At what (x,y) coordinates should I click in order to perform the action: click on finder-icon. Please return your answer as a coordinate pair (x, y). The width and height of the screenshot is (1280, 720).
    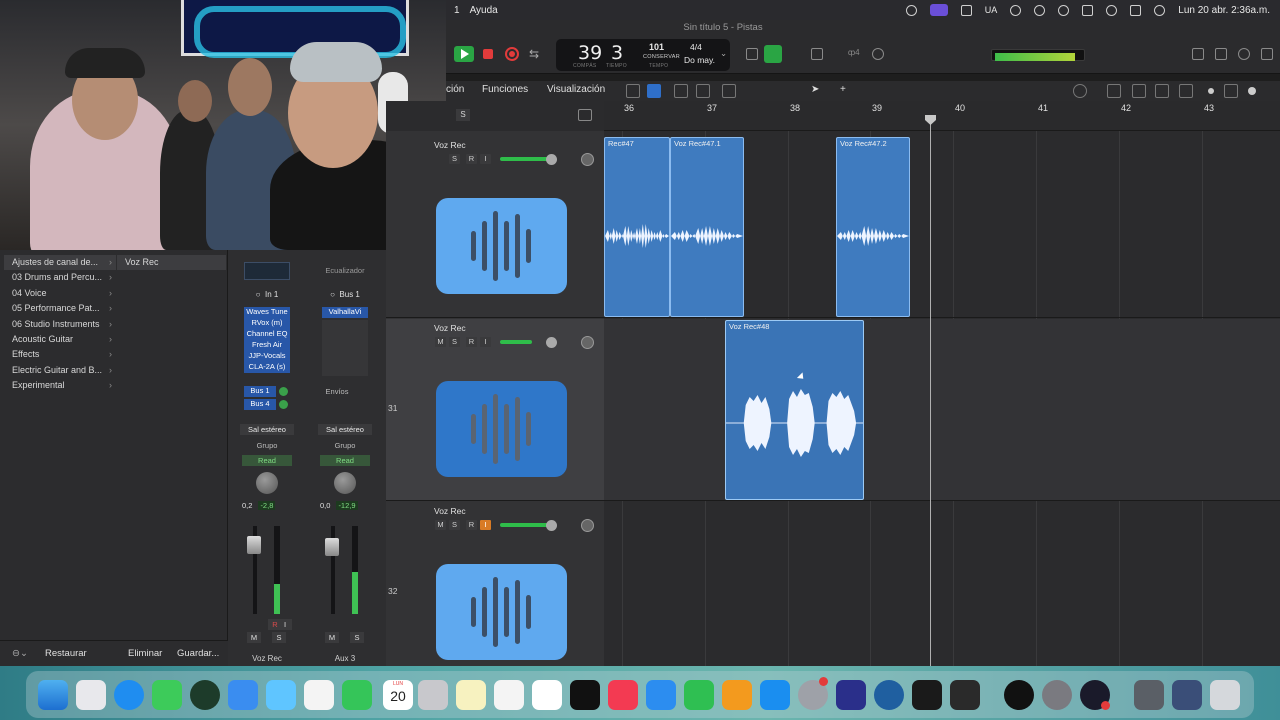
    Looking at the image, I should click on (53, 695).